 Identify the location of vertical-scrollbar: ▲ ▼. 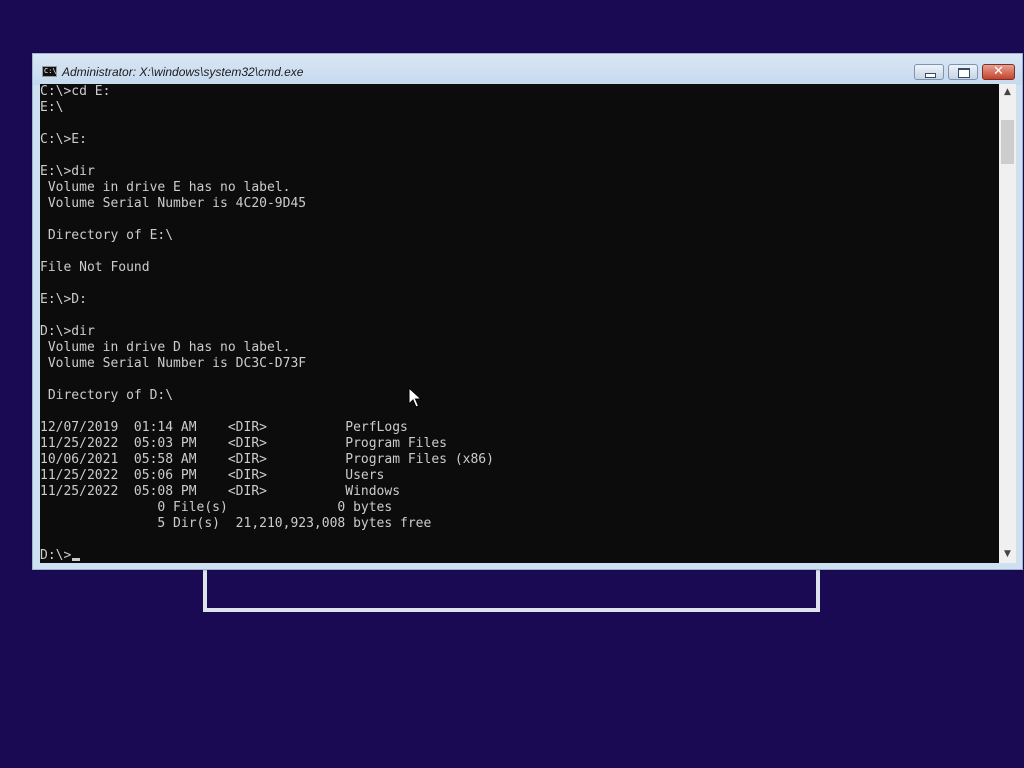
(1007, 323).